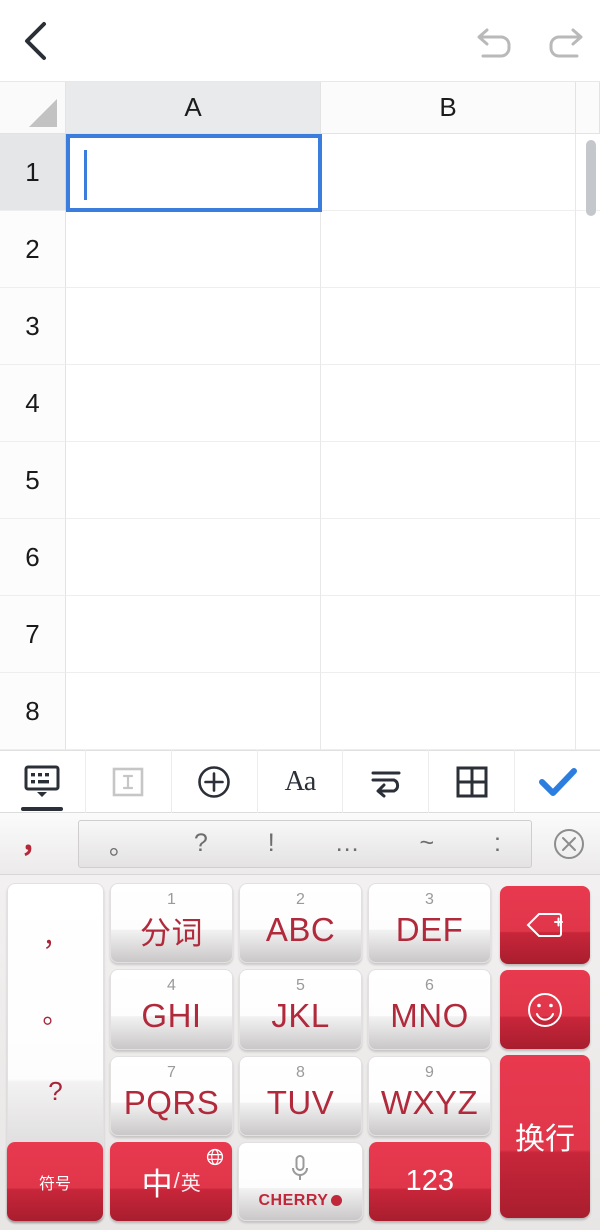 This screenshot has height=1230, width=600. What do you see at coordinates (588, 480) in the screenshot?
I see `cell-c5` at bounding box center [588, 480].